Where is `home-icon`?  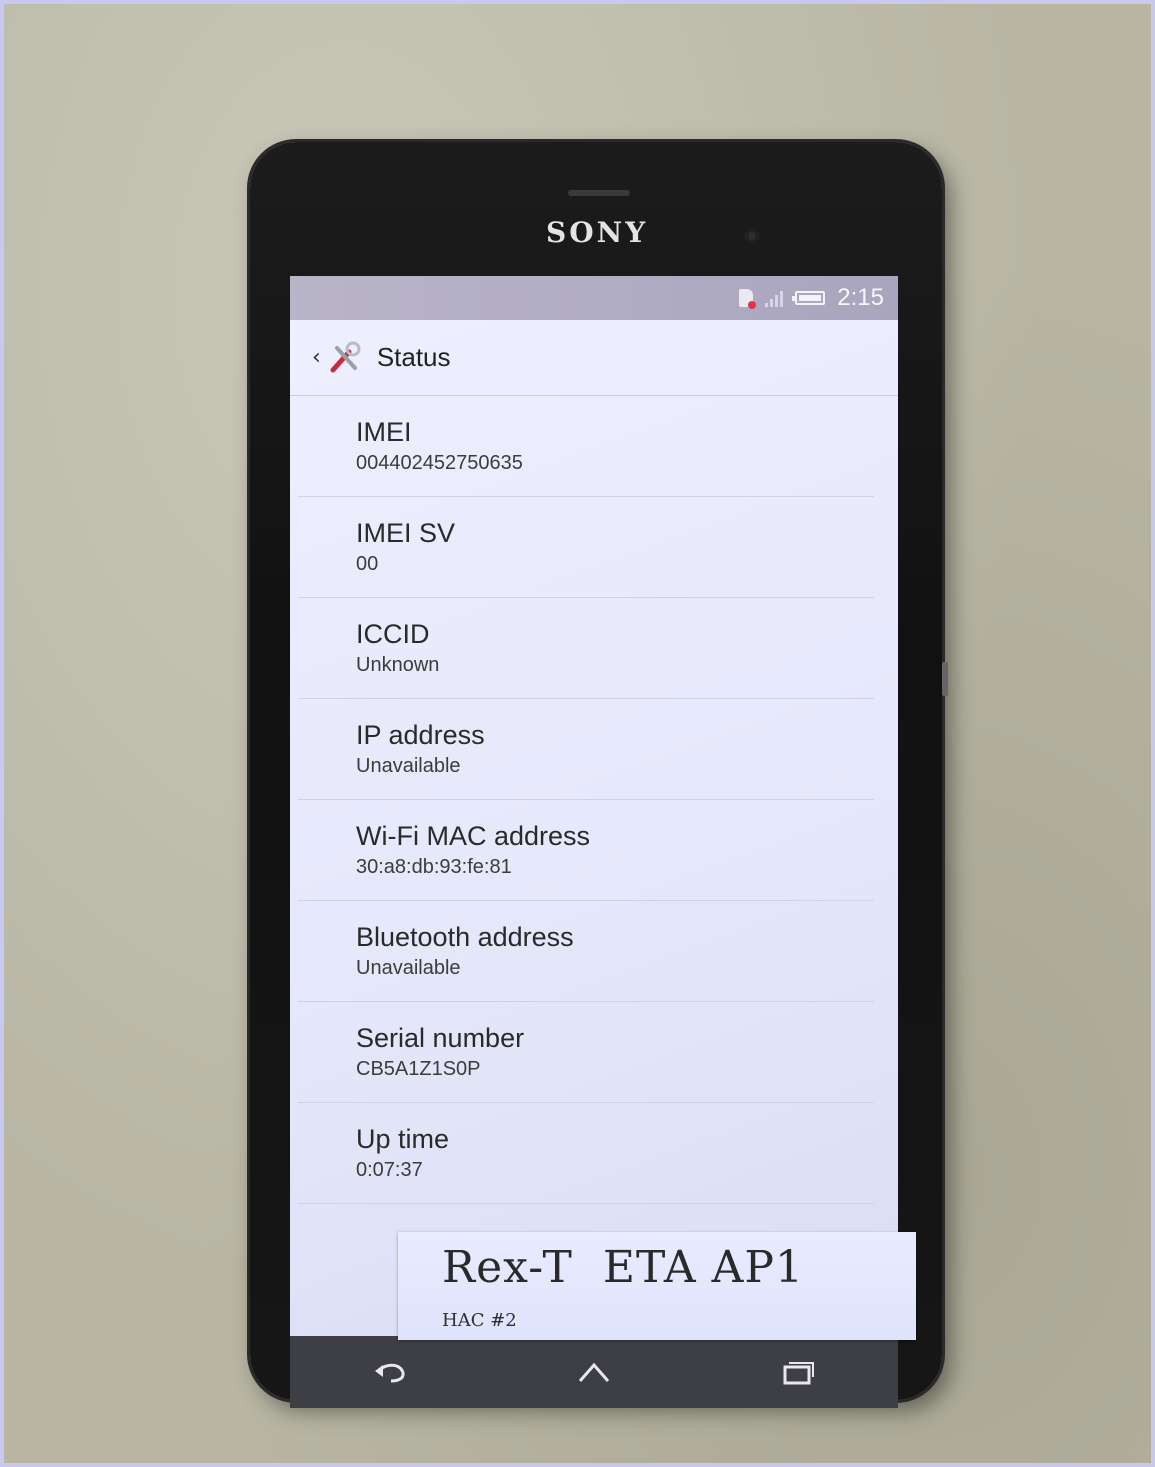 home-icon is located at coordinates (594, 1372).